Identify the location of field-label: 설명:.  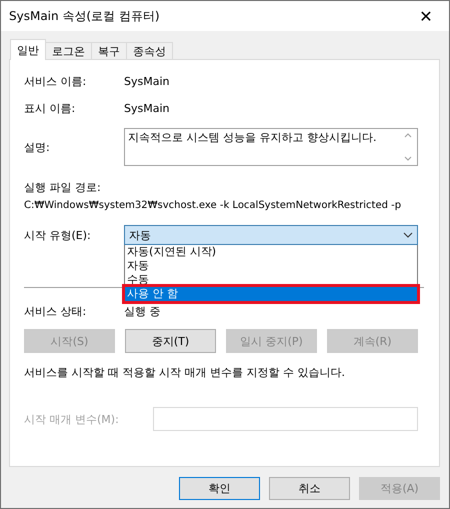
(37, 147).